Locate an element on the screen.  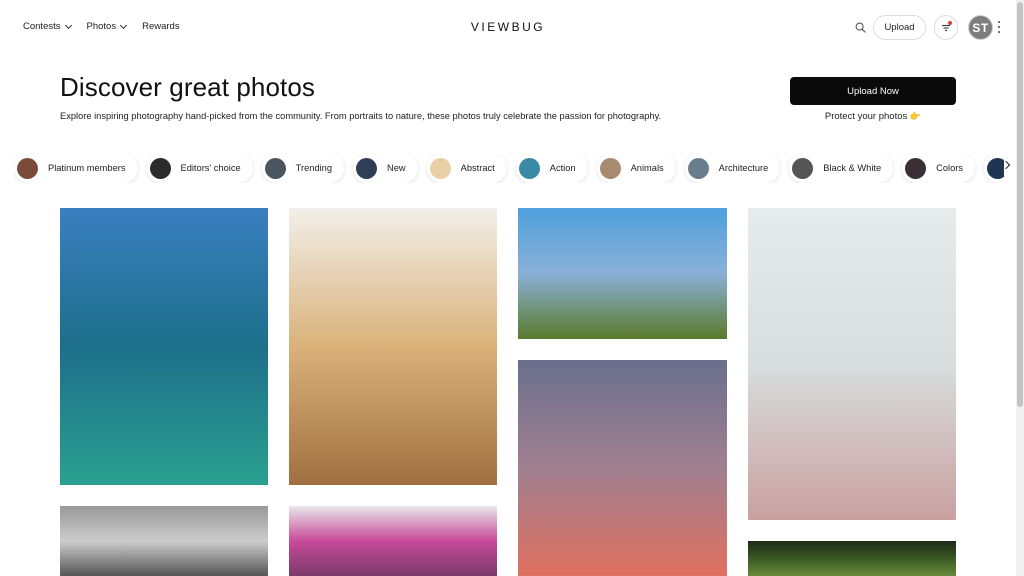
category-chip: Platinum members is located at coordinates (76, 168).